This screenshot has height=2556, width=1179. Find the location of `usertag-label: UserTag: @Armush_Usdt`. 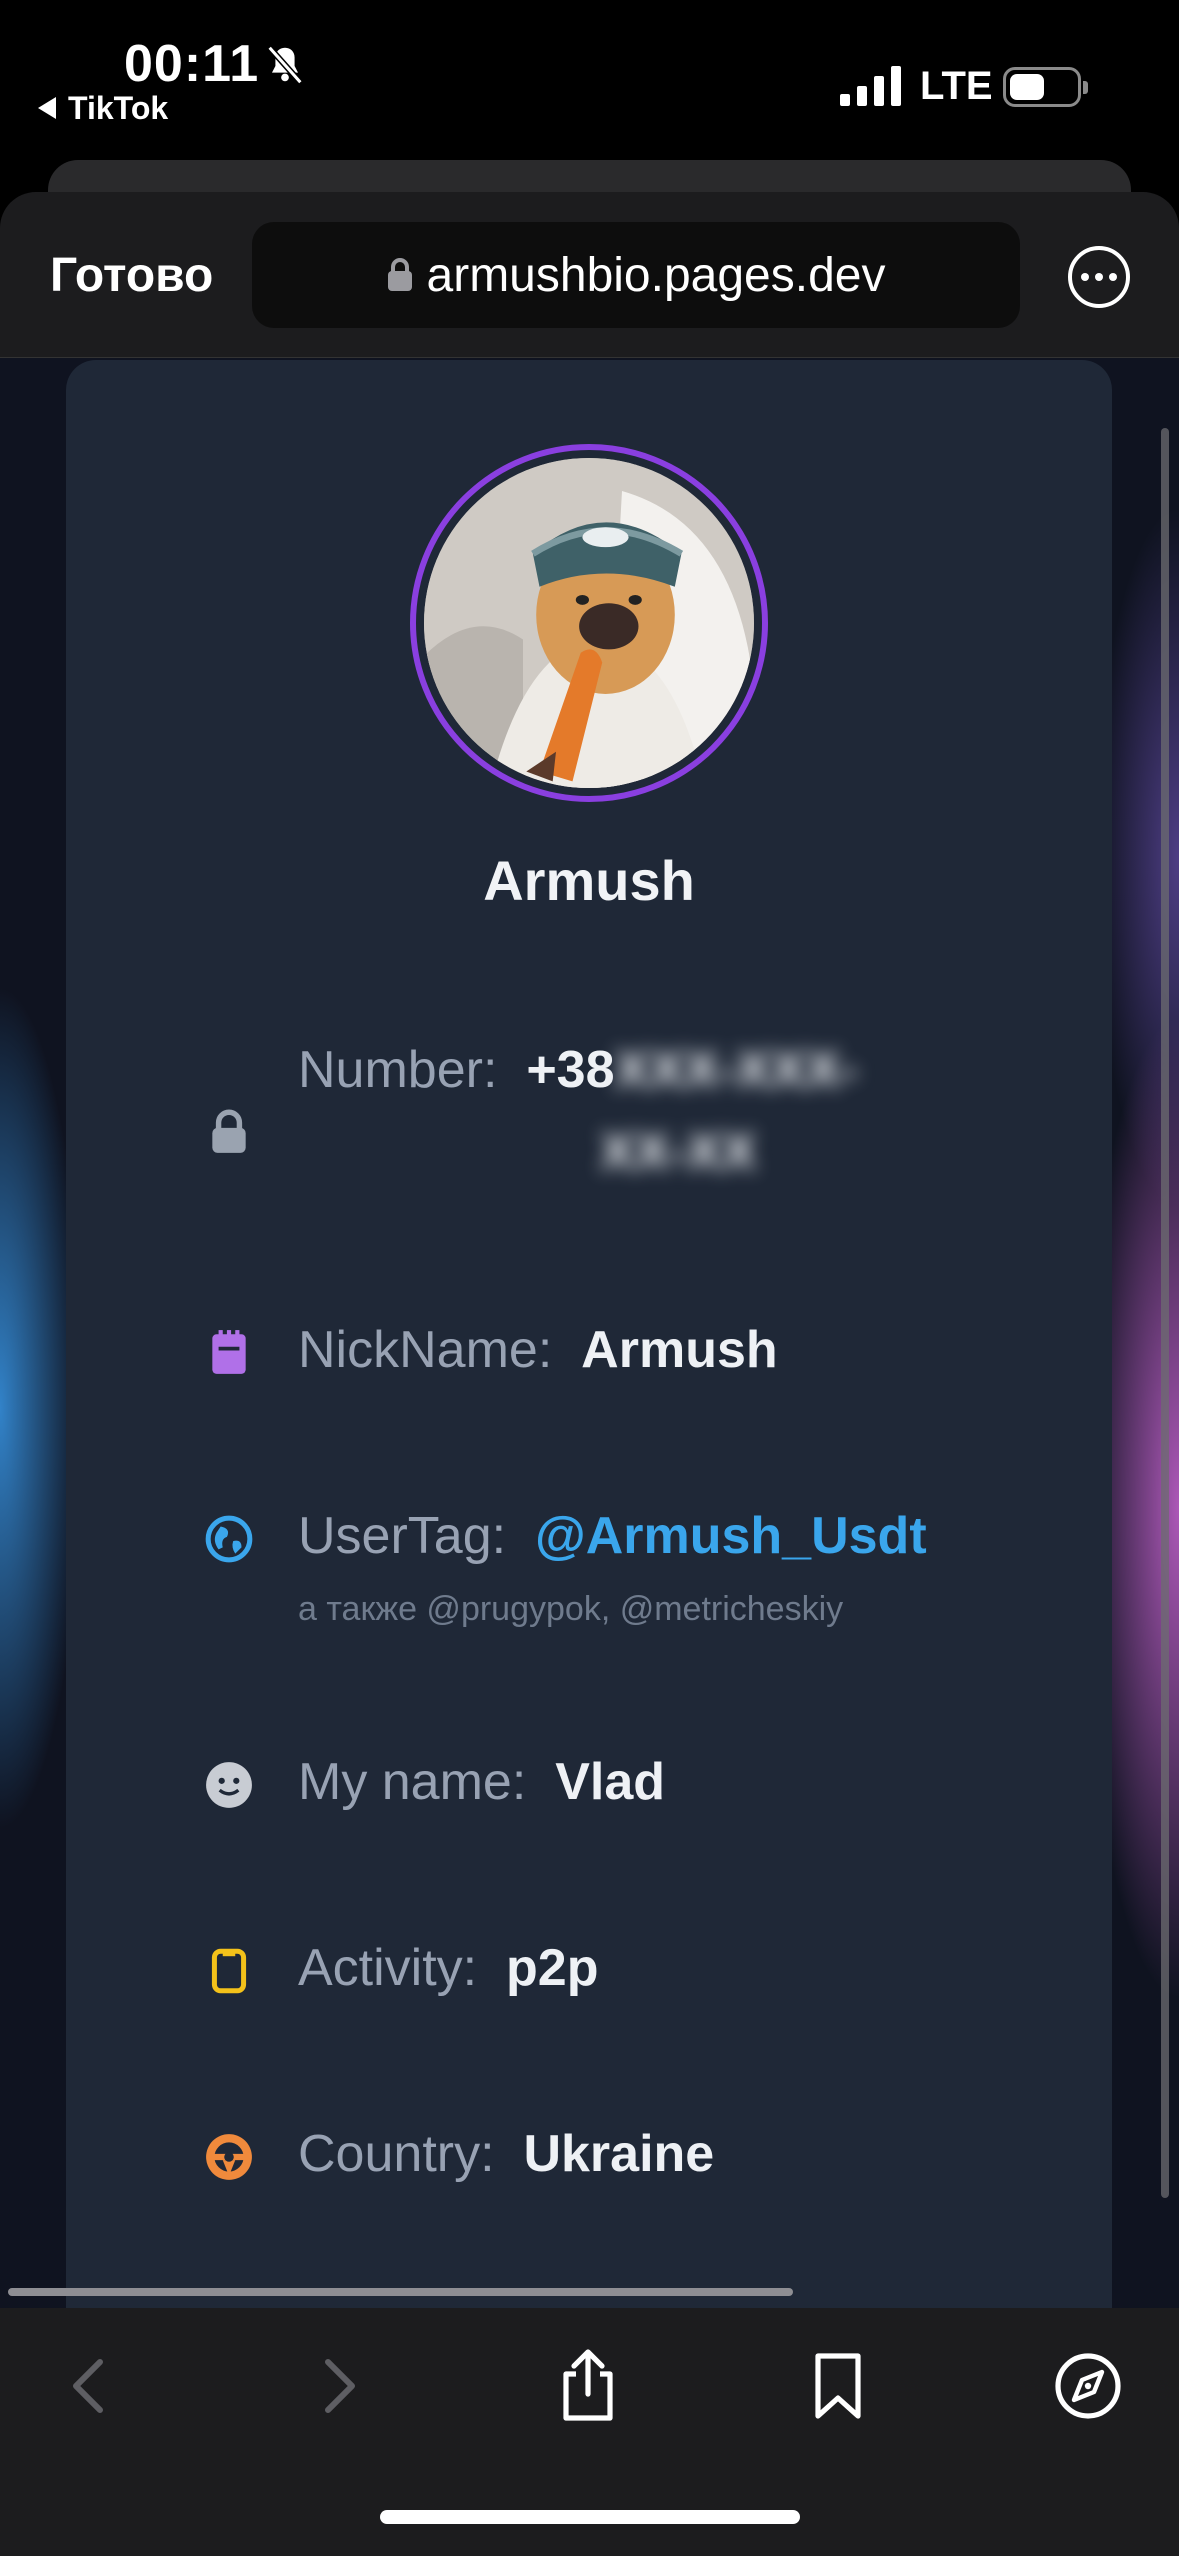

usertag-label: UserTag: @Armush_Usdt is located at coordinates (612, 1536).